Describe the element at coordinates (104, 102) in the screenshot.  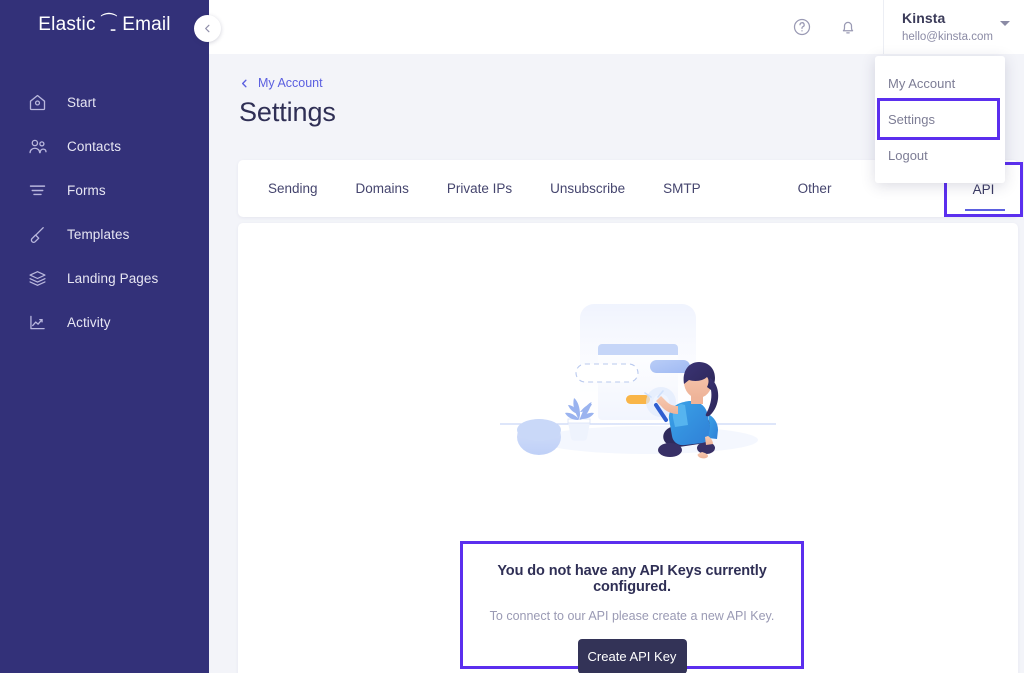
I see `sidebar-item-start: Start` at that location.